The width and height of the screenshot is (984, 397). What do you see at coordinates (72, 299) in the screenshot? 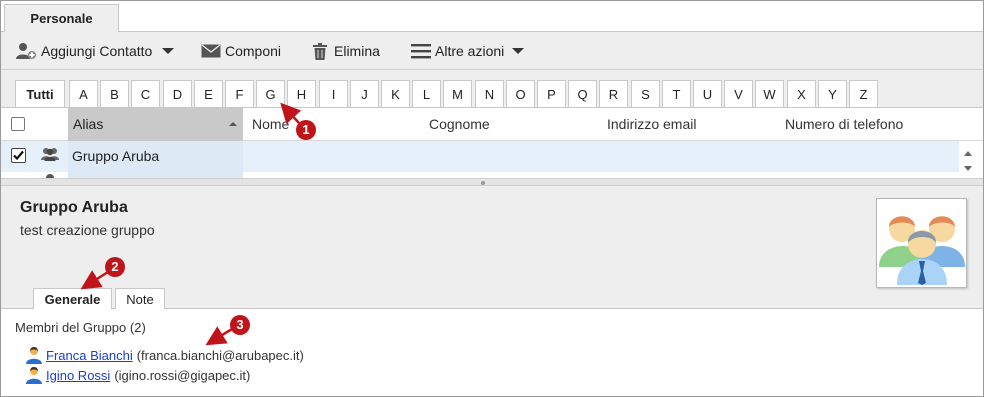
I see `tab-generale: Generale` at bounding box center [72, 299].